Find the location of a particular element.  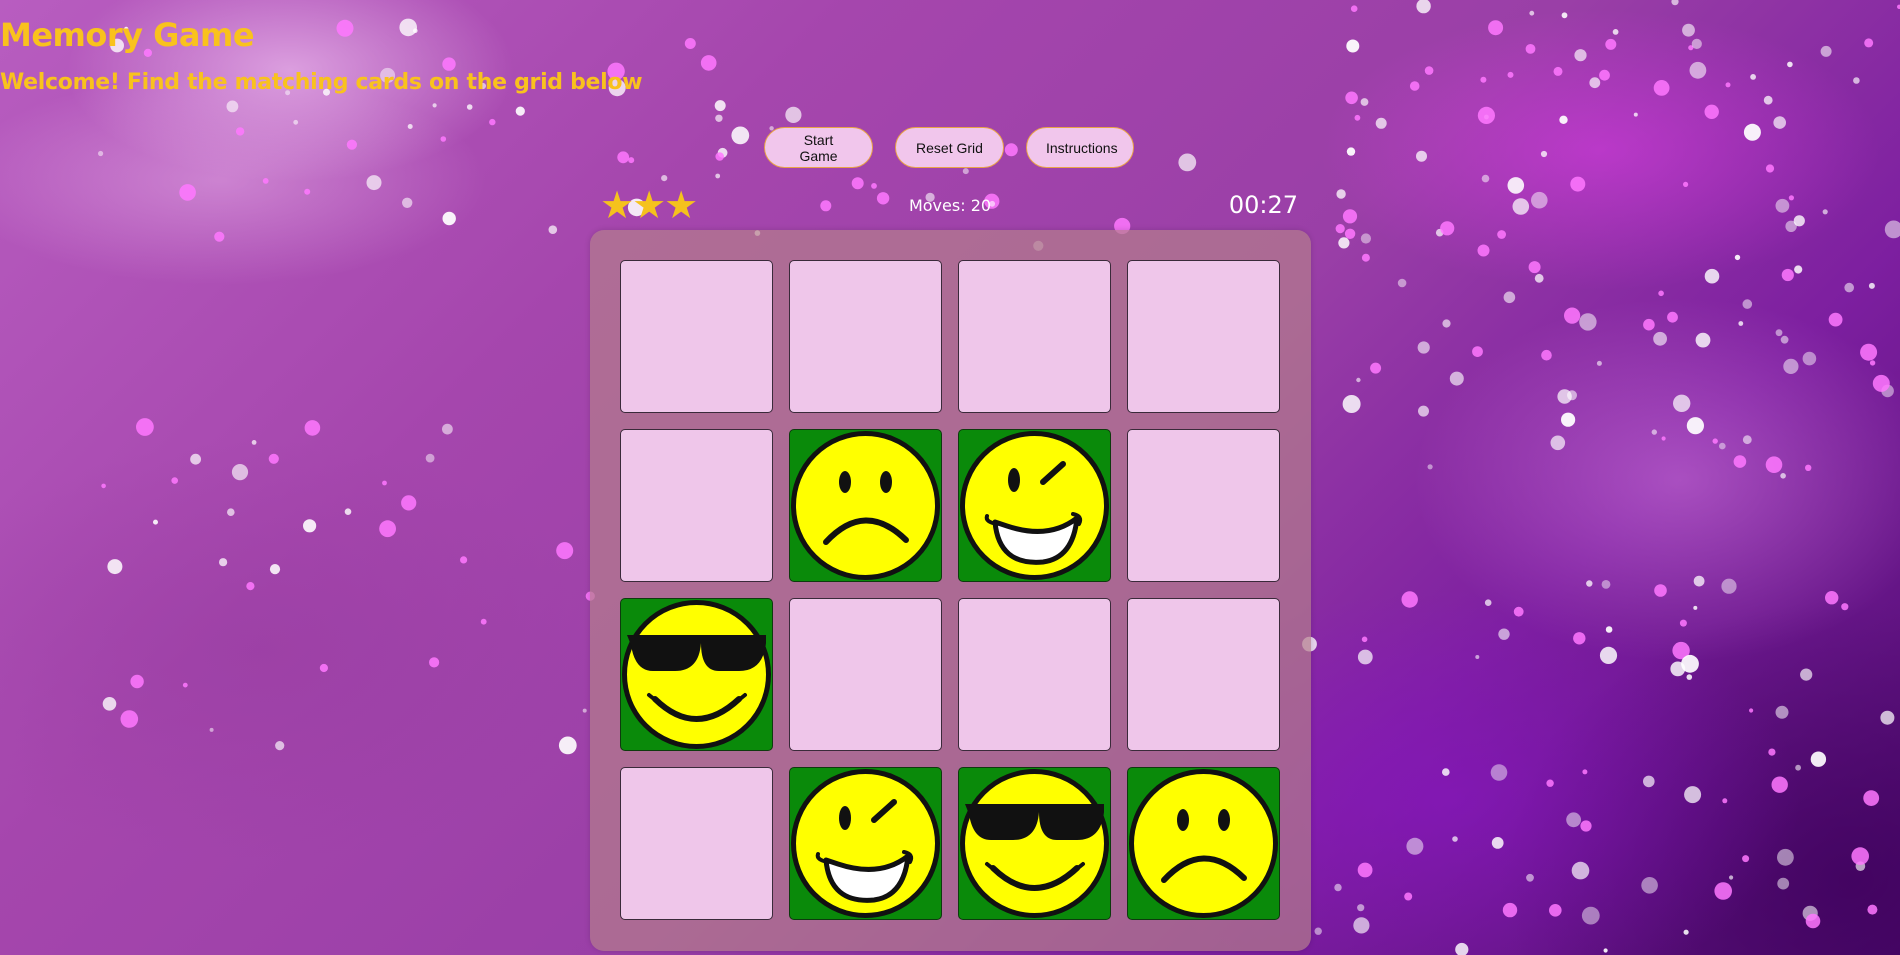

reset-grid-button: Reset Grid is located at coordinates (949, 147).